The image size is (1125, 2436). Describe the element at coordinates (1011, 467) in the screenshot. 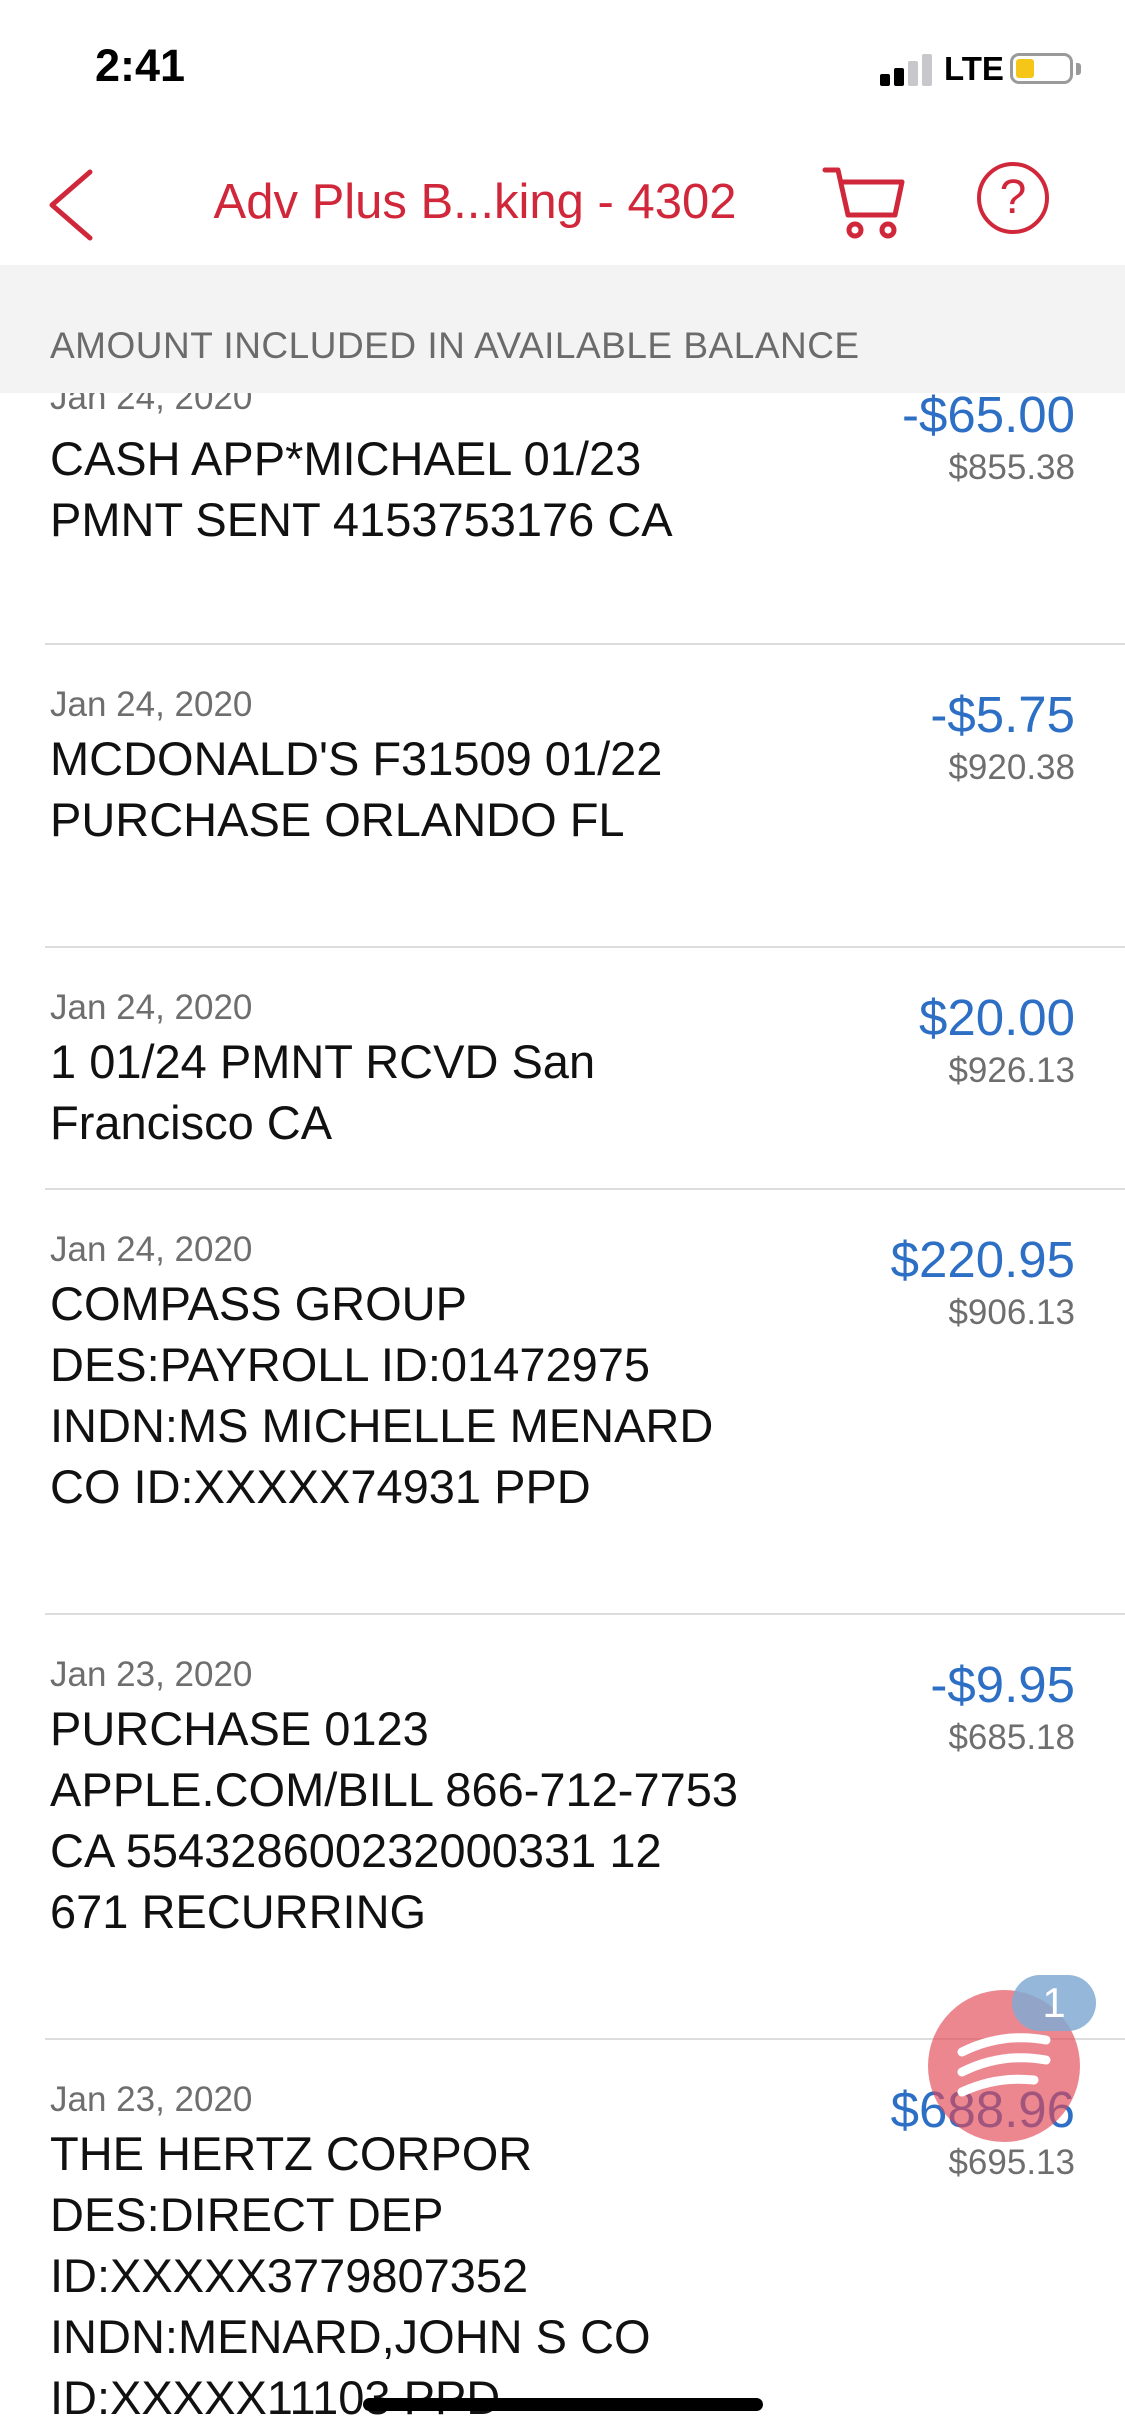

I see `running-balance: $855.38` at that location.